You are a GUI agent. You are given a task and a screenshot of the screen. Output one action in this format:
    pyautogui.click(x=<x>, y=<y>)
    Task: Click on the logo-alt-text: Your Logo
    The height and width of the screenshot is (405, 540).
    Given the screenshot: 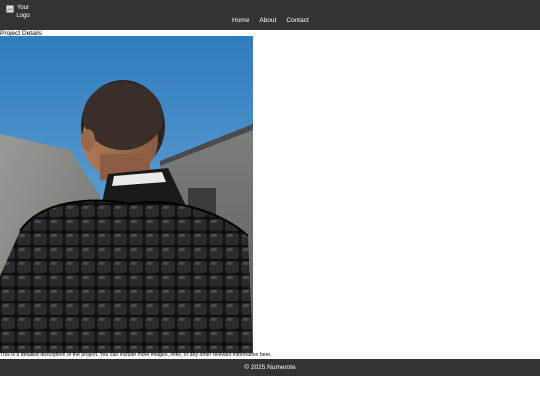 What is the action you would take?
    pyautogui.click(x=23, y=12)
    